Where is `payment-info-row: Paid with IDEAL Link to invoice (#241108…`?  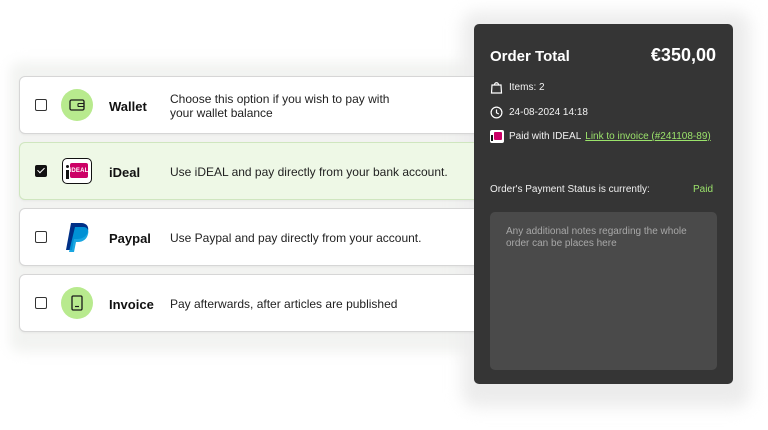 payment-info-row: Paid with IDEAL Link to invoice (#241108… is located at coordinates (600, 136).